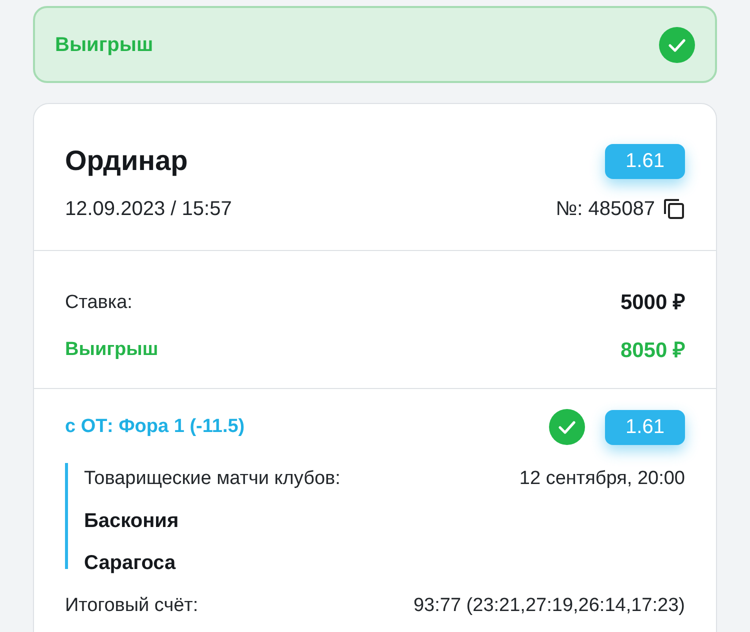 The height and width of the screenshot is (632, 750). What do you see at coordinates (126, 161) in the screenshot?
I see `bet-type: Ординар` at bounding box center [126, 161].